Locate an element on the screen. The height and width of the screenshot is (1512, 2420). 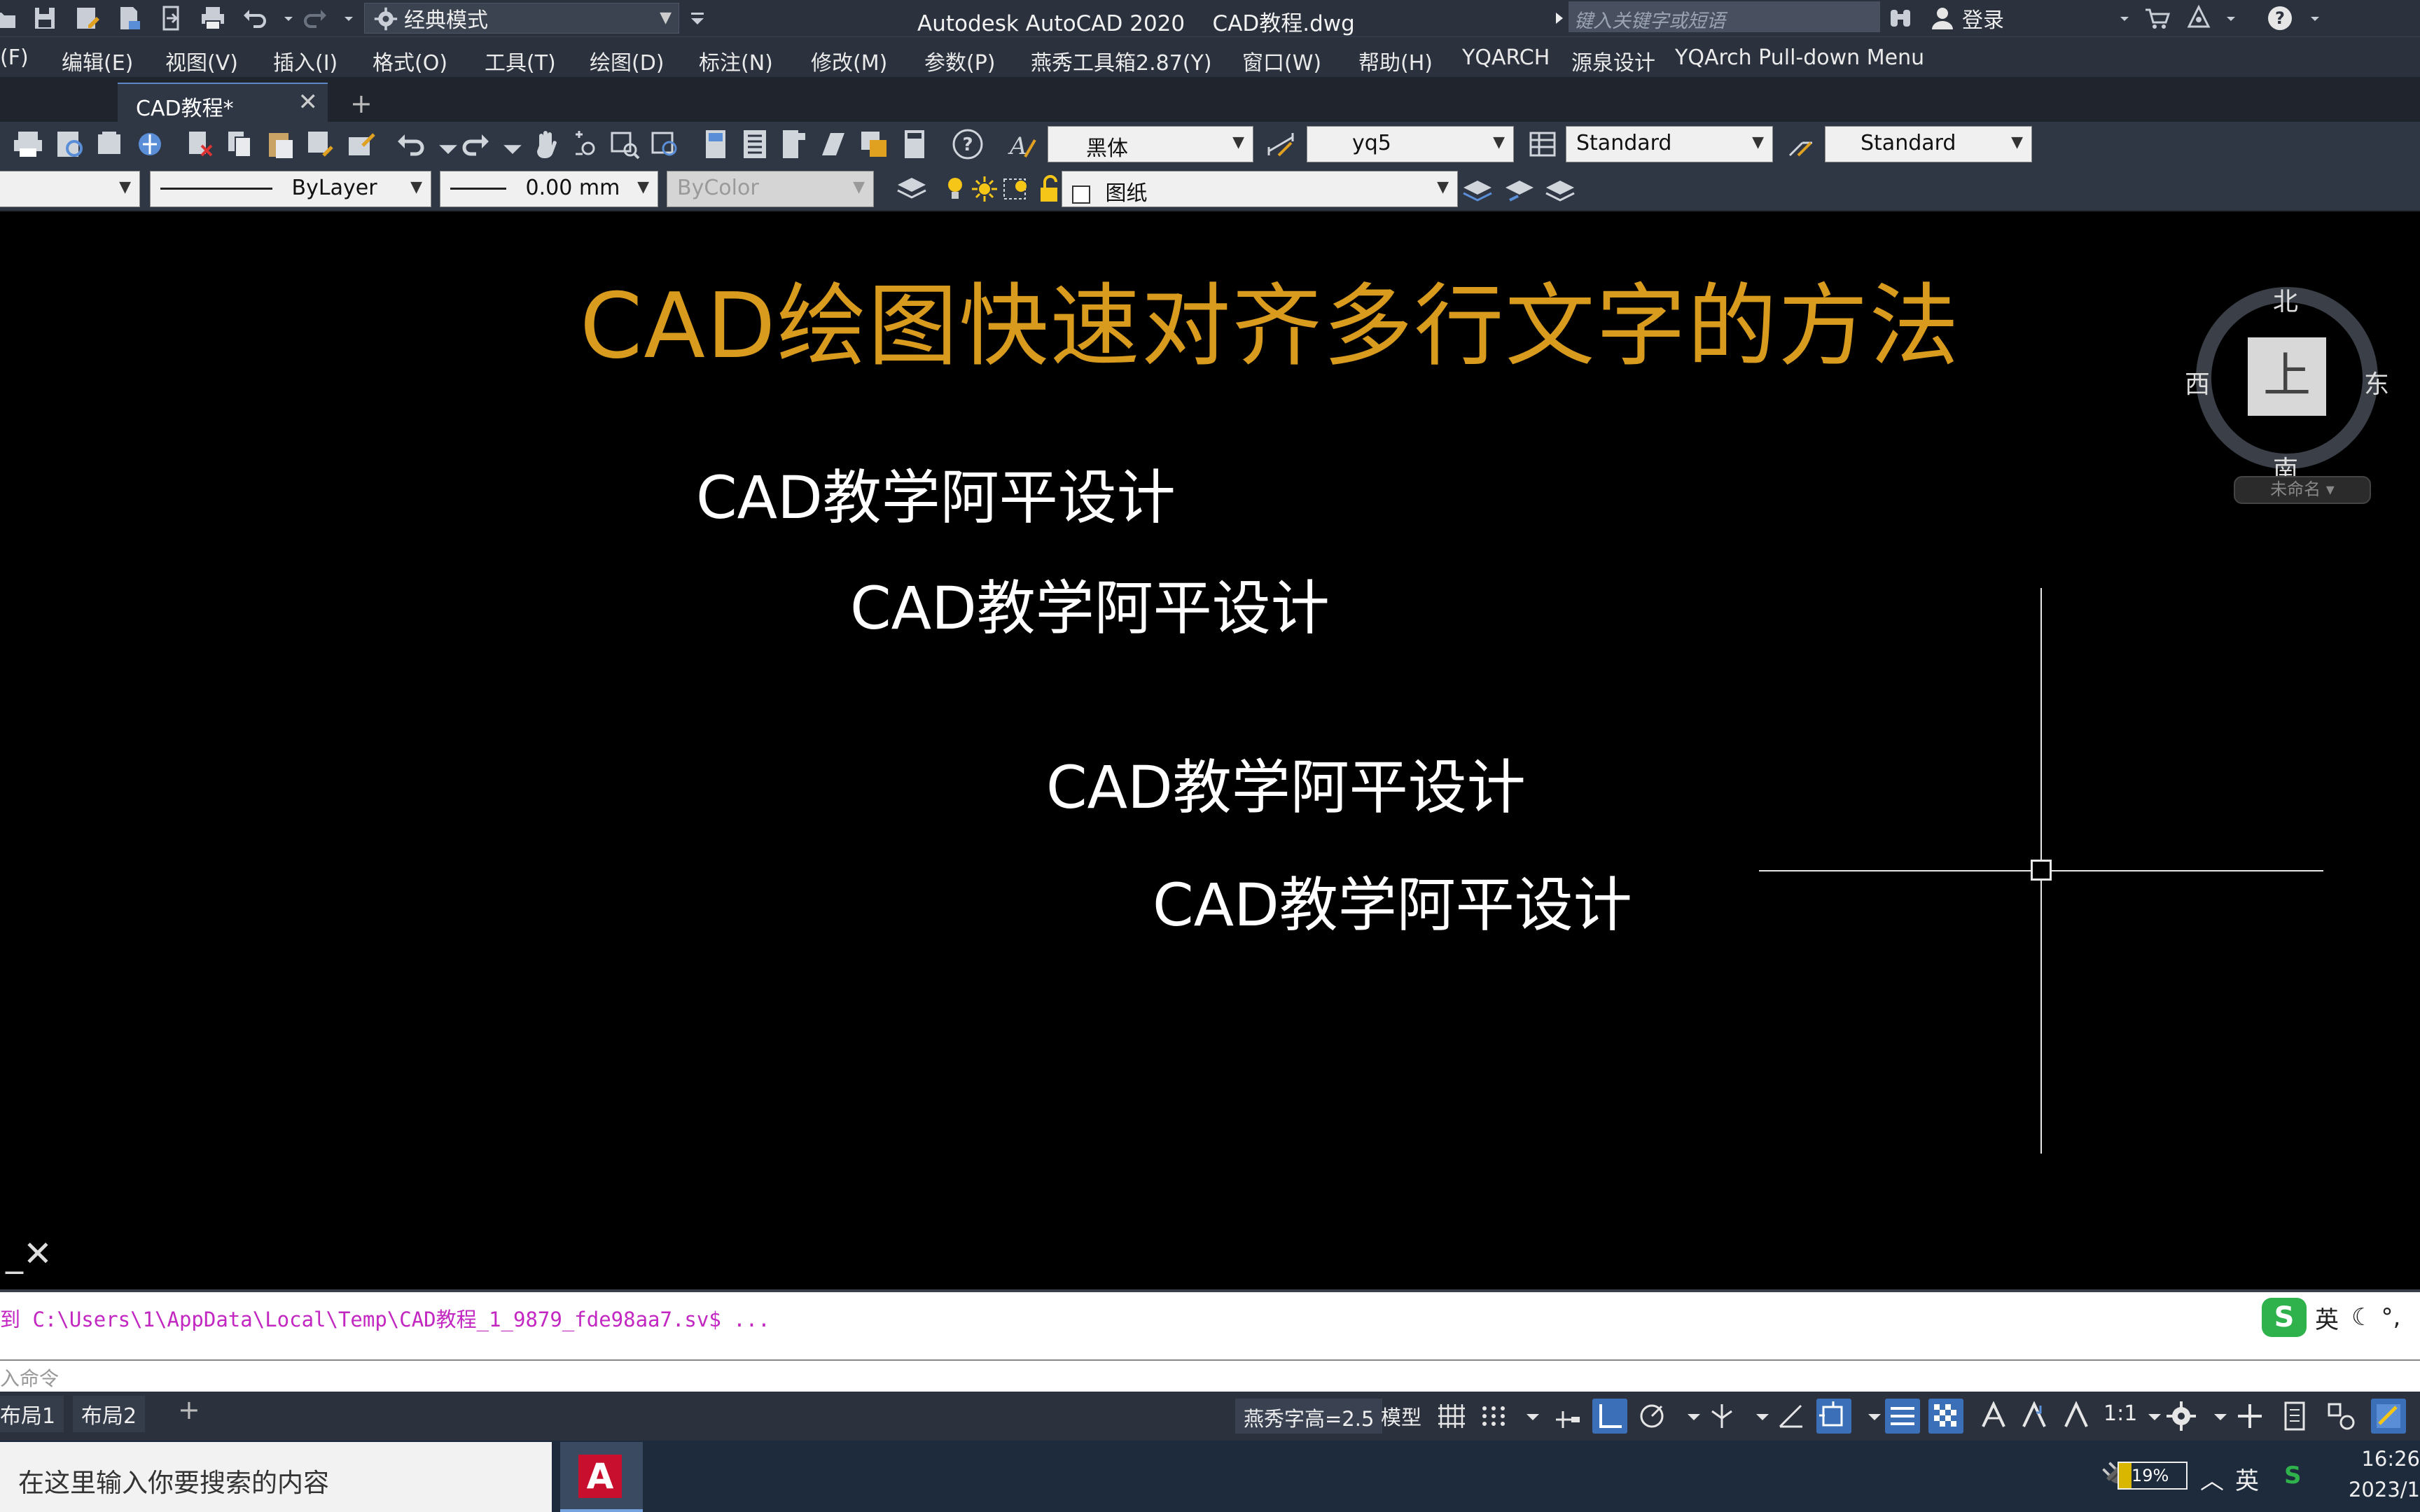
match-properties-icon is located at coordinates (321, 144).